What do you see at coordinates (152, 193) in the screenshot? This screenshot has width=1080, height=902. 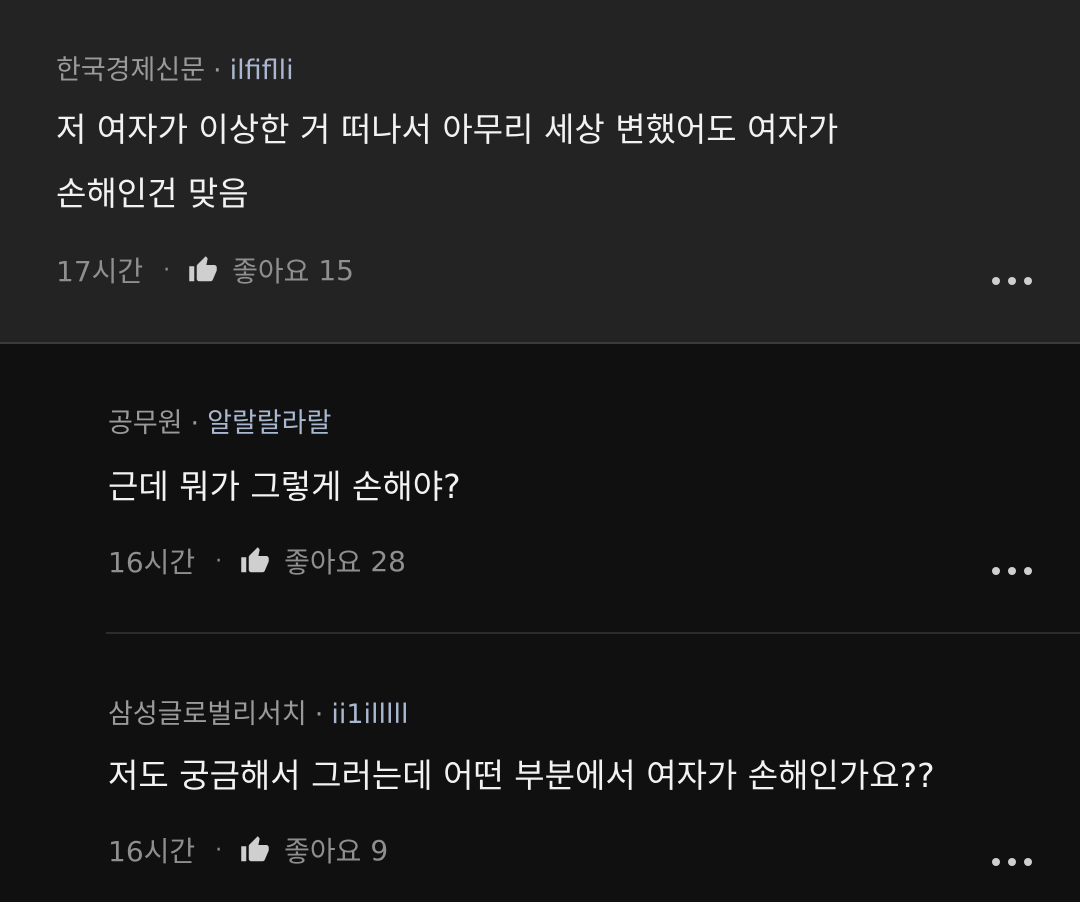 I see `comment-body-line: 손해인건 맞음` at bounding box center [152, 193].